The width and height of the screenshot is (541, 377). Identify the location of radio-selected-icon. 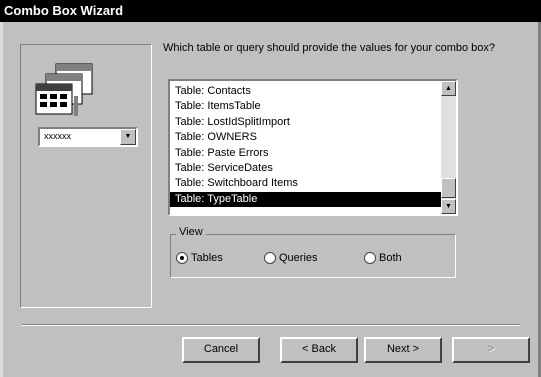
(182, 258).